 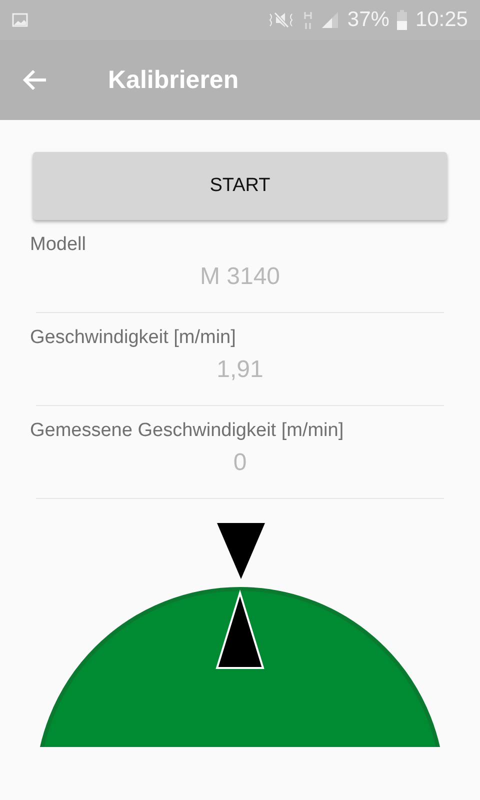 I want to click on field-label: Modell, so click(x=58, y=245).